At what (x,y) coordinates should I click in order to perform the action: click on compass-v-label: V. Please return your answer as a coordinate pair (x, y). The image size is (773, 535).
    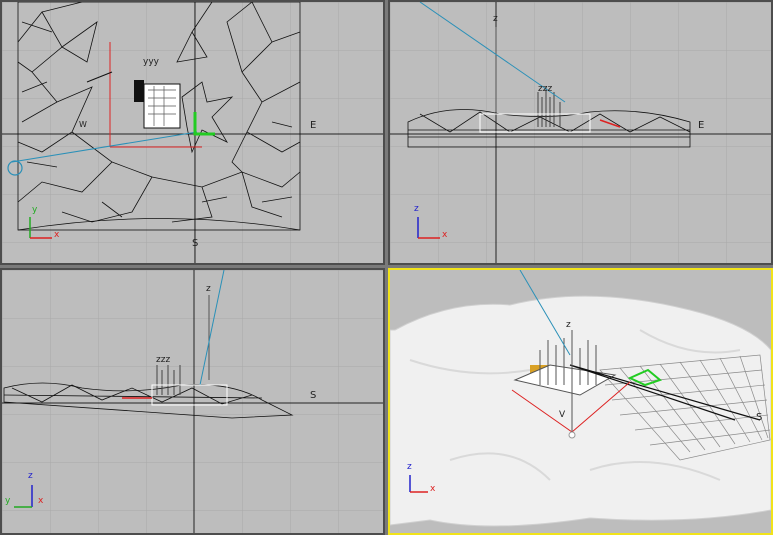
    Looking at the image, I should click on (562, 415).